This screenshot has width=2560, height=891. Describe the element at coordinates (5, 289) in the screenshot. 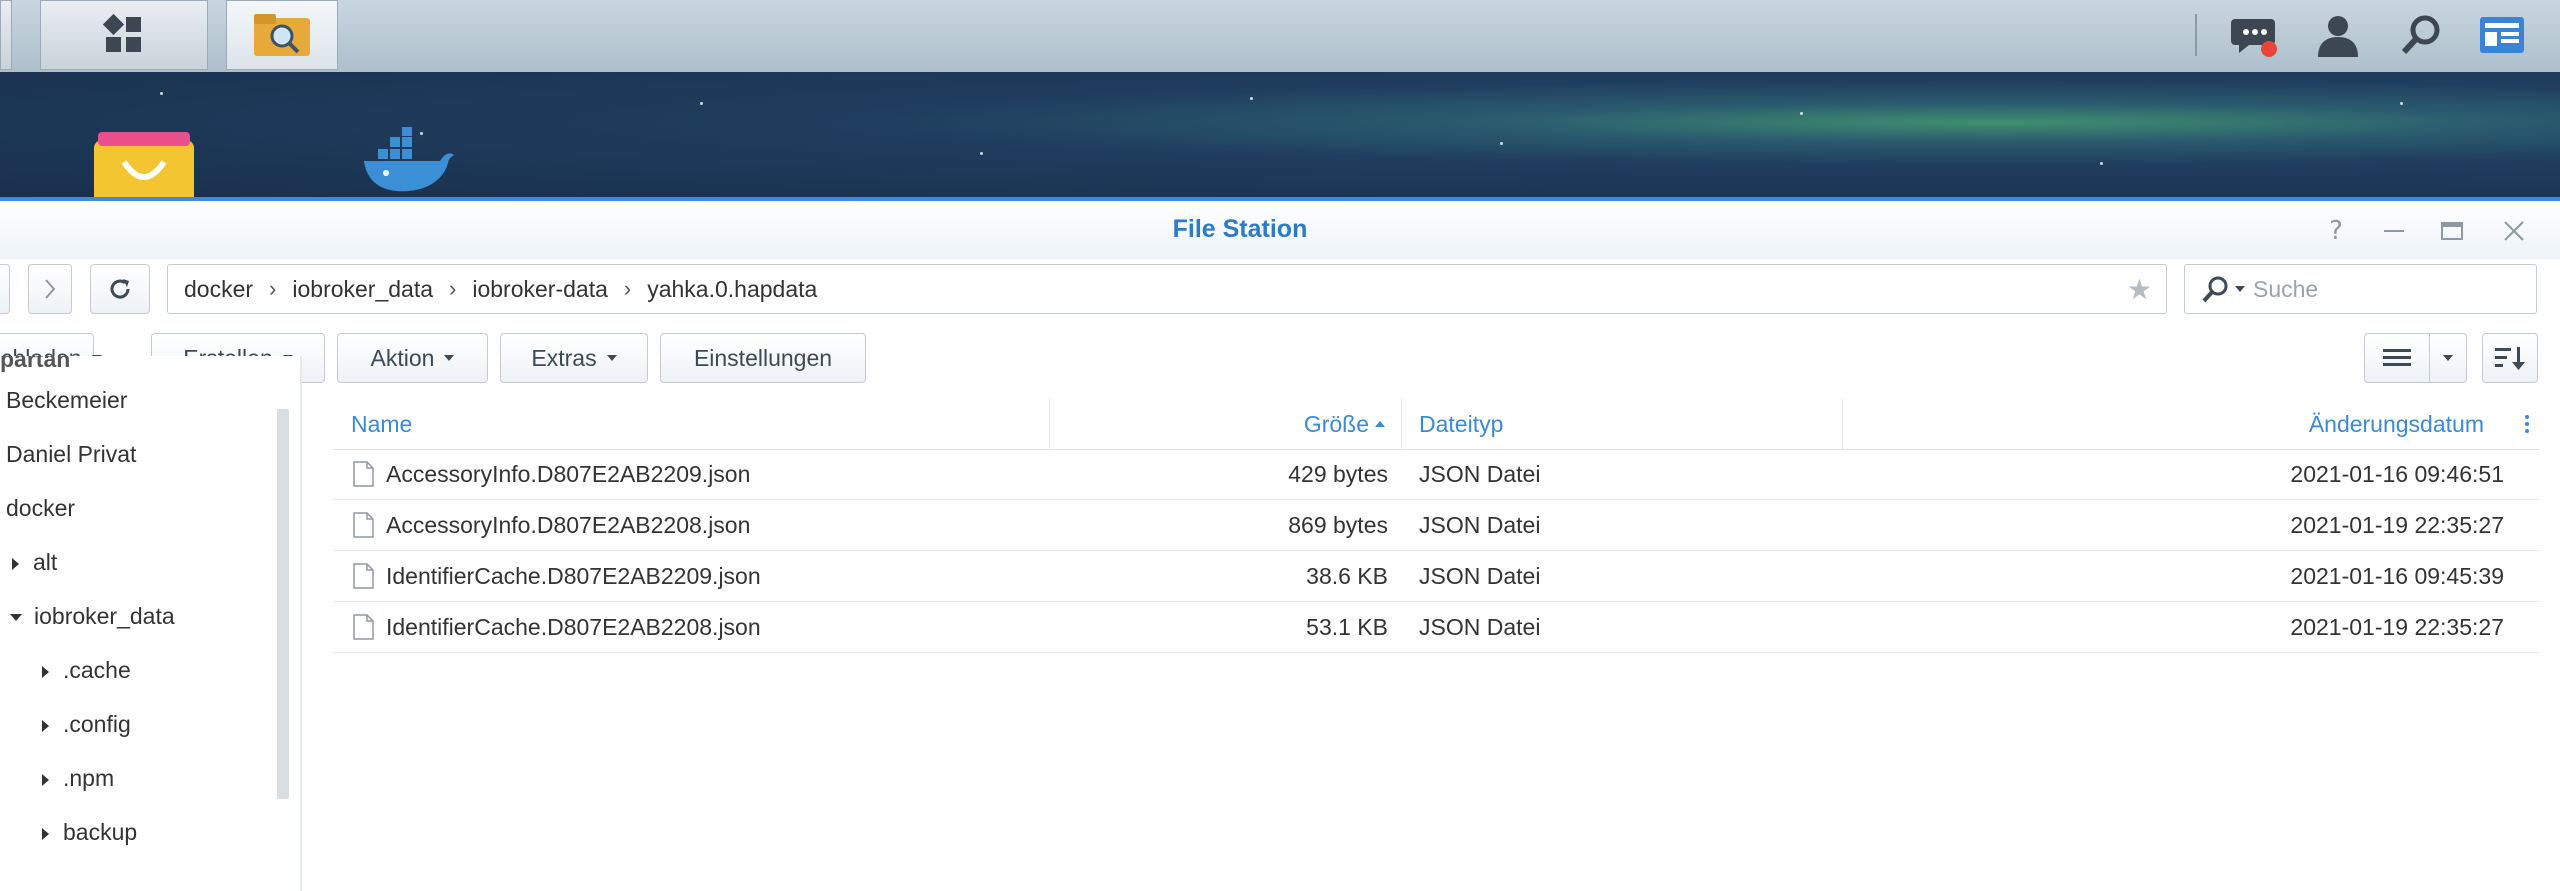

I see `back-button` at that location.